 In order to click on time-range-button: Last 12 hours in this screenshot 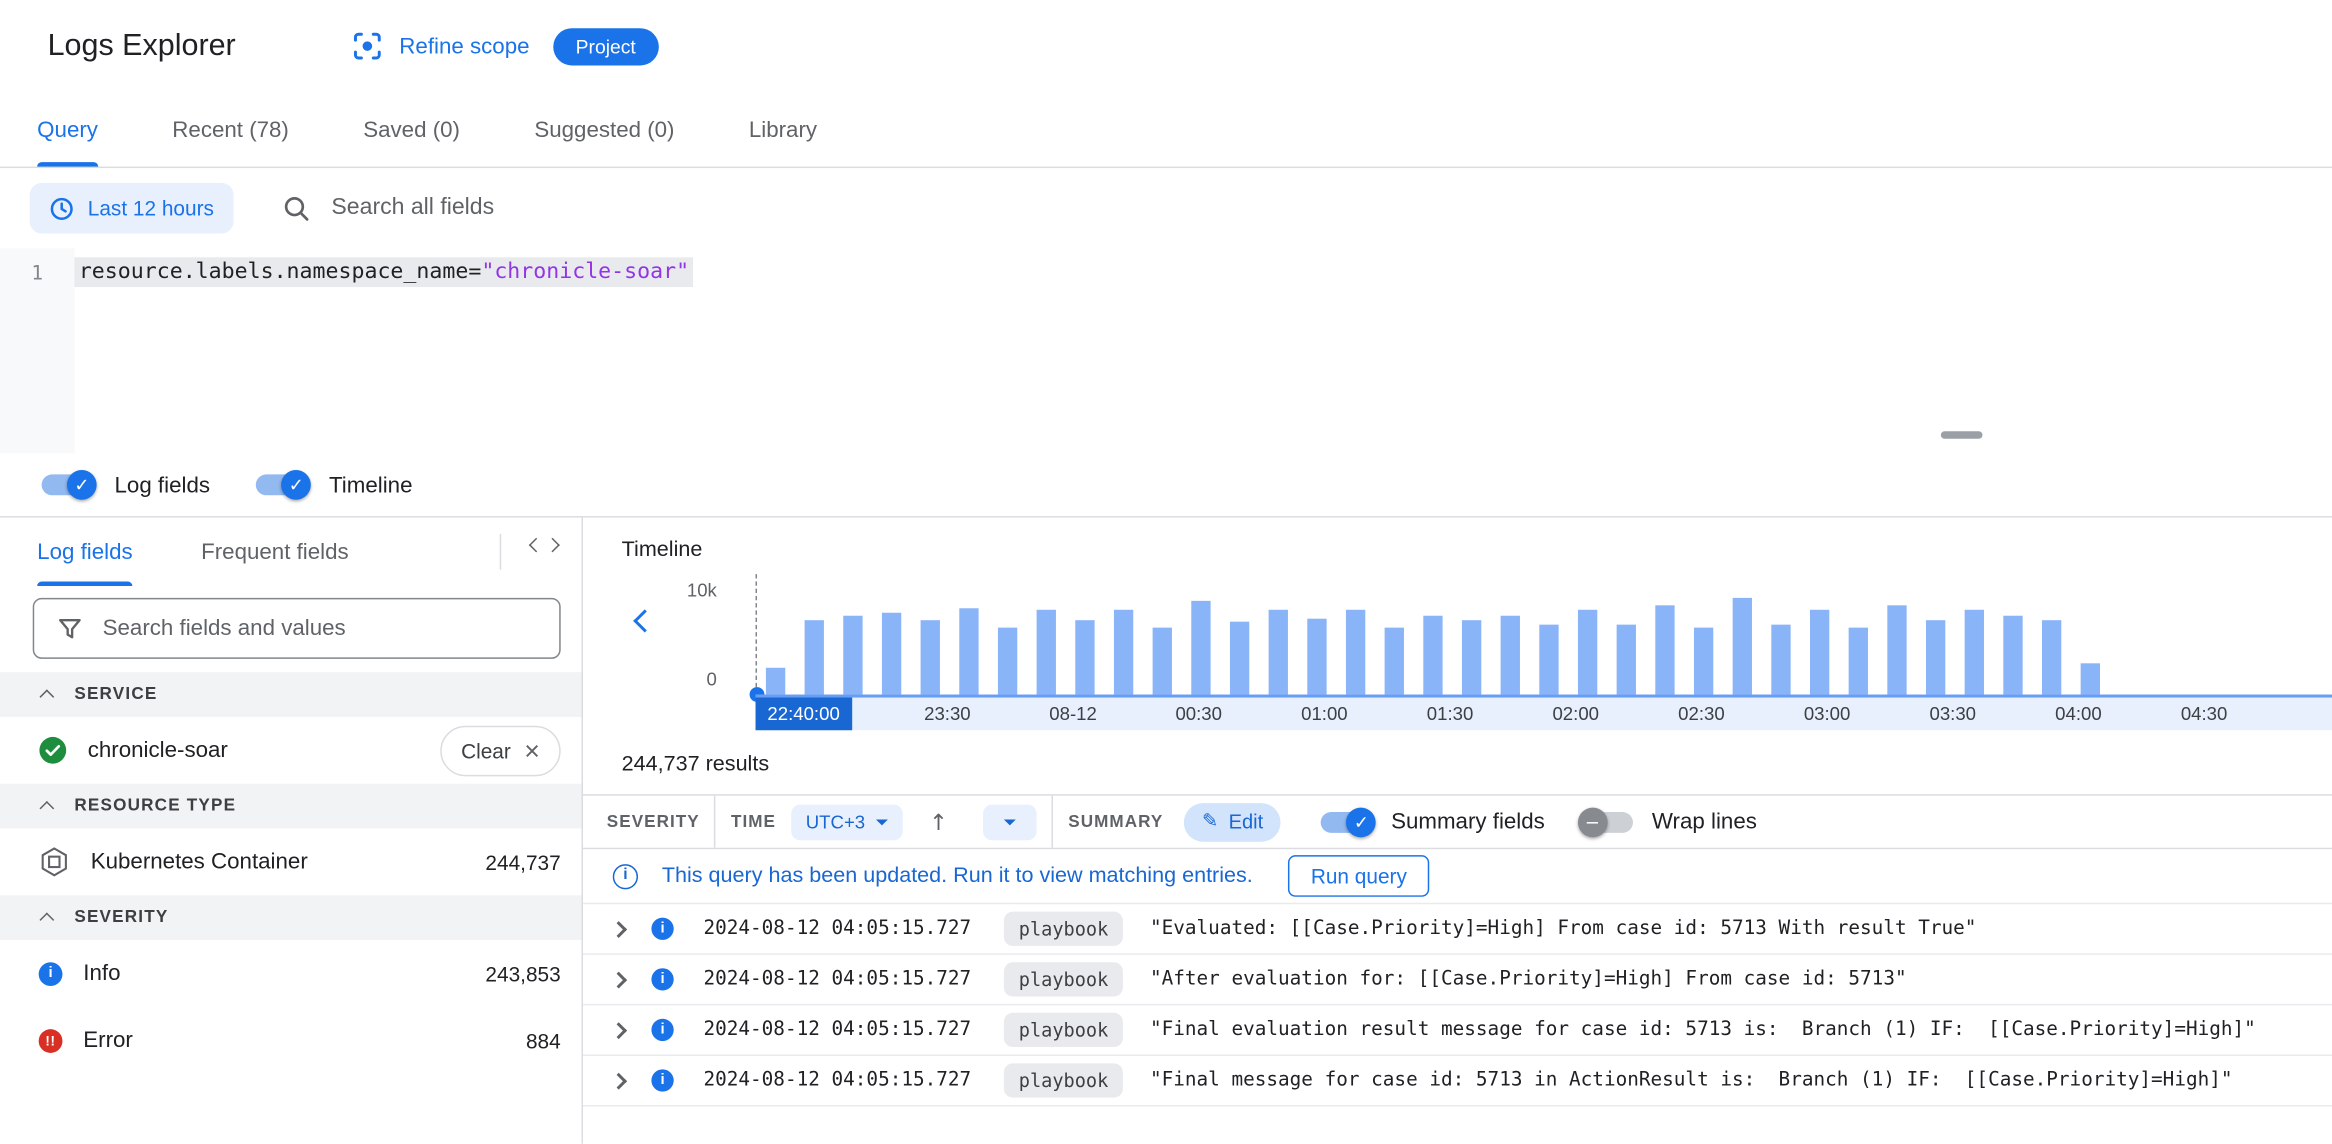, I will do `click(131, 208)`.